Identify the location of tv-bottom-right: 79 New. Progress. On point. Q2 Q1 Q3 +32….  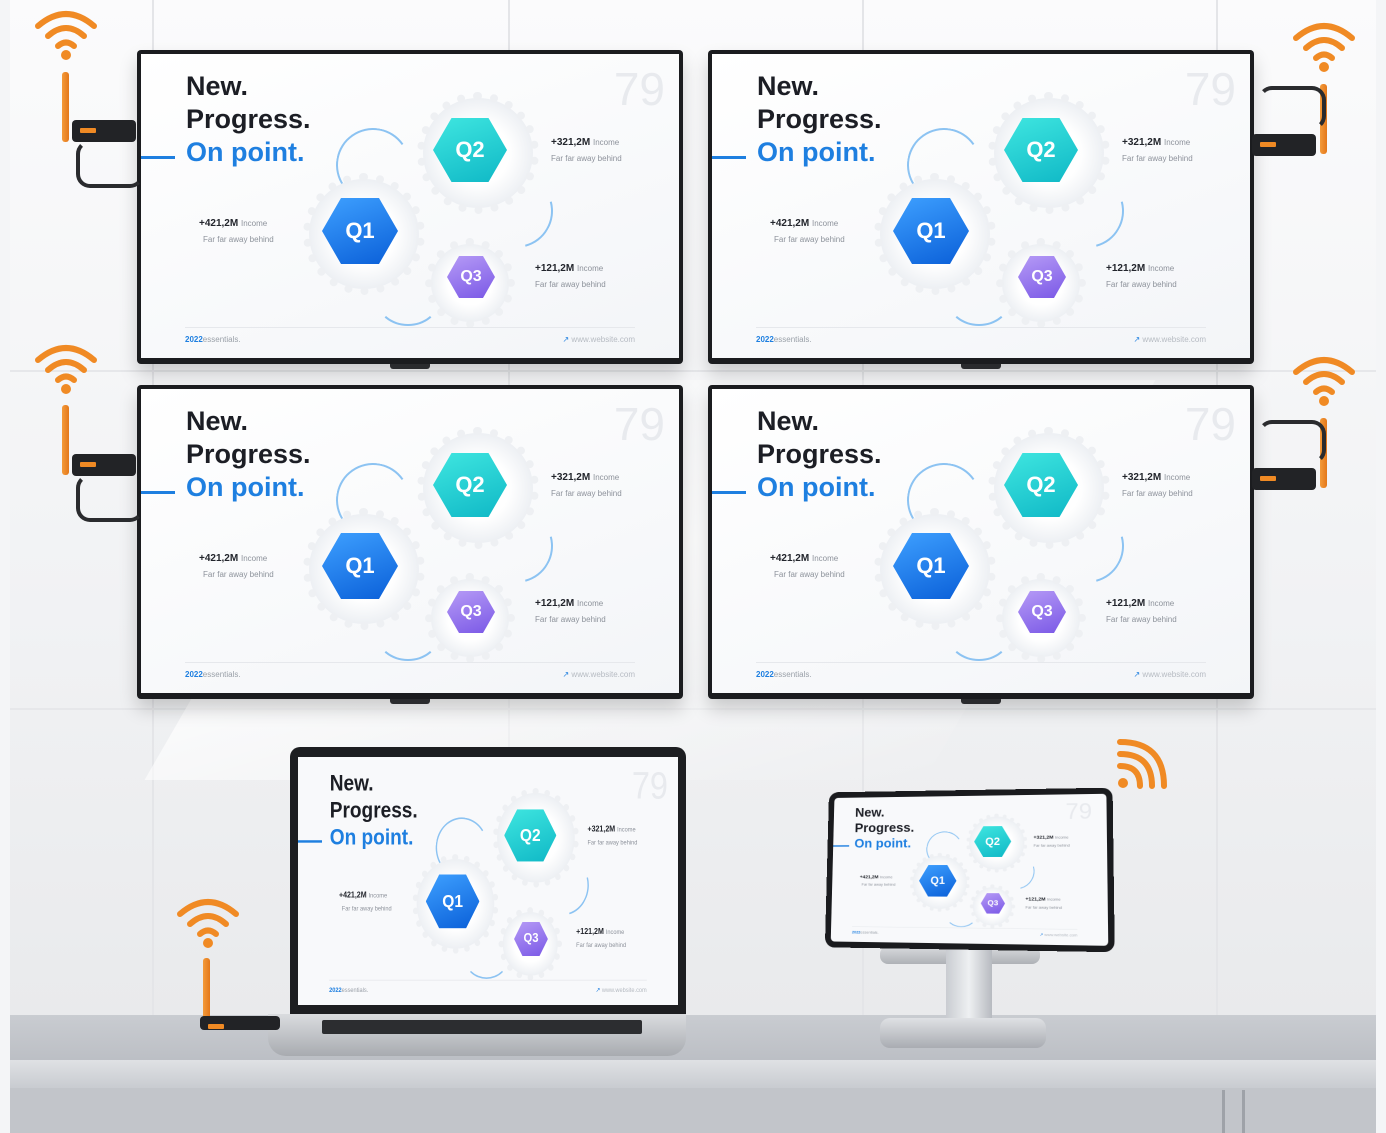
(981, 542).